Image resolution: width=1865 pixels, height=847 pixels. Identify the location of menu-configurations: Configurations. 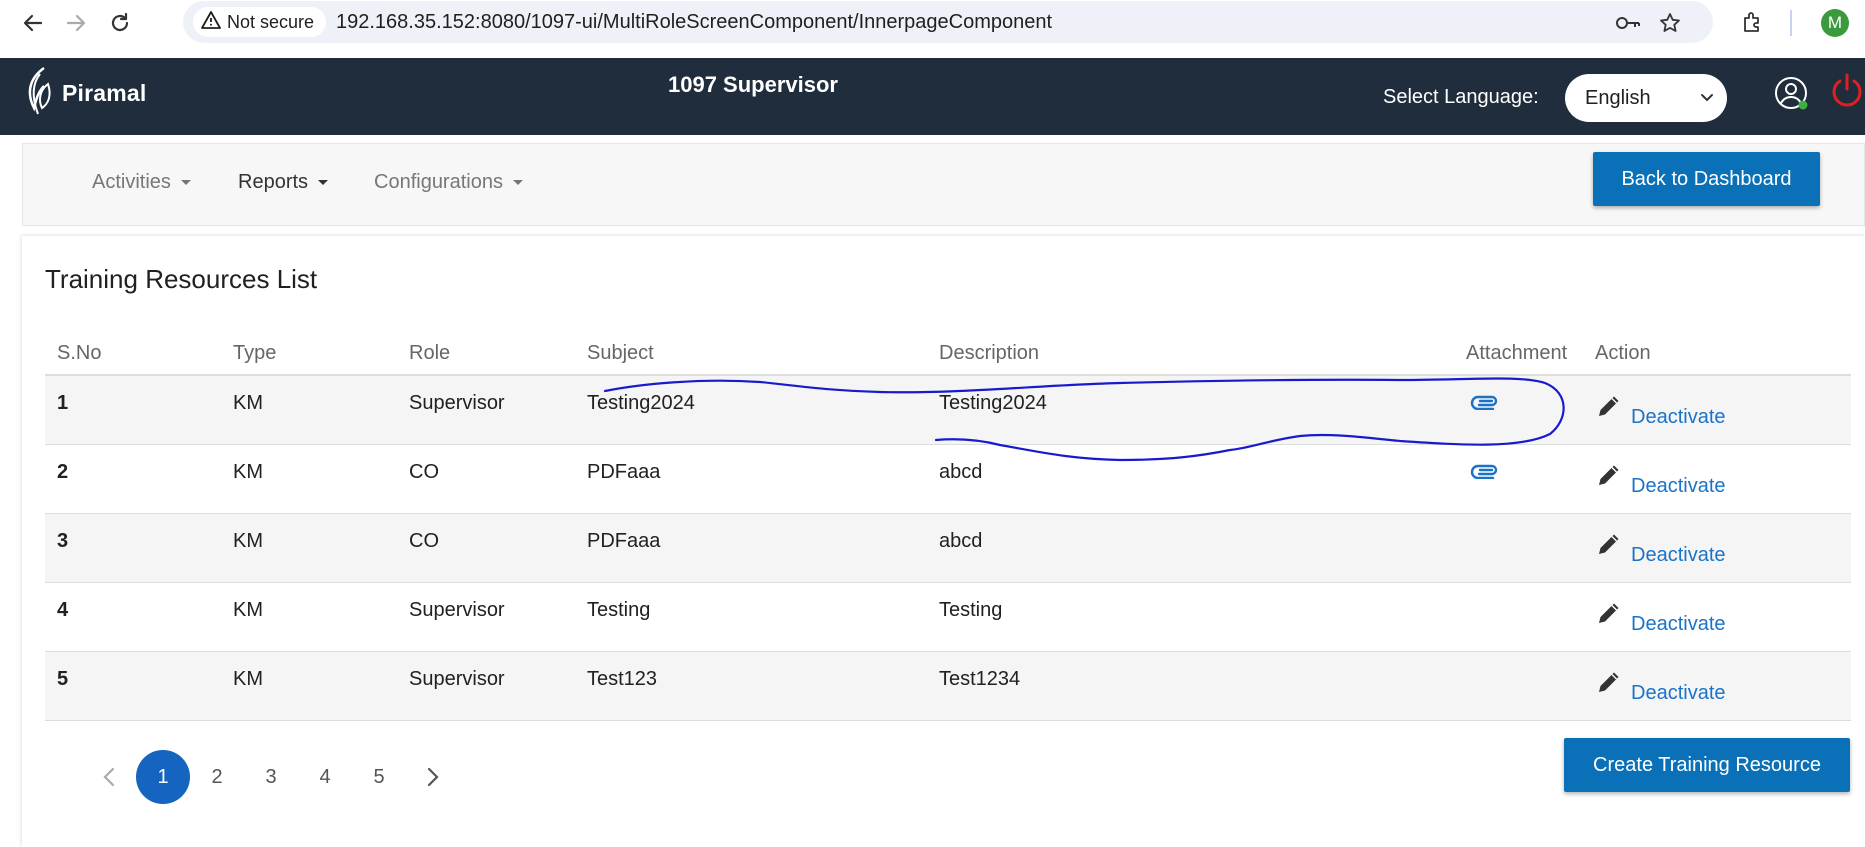
(448, 182).